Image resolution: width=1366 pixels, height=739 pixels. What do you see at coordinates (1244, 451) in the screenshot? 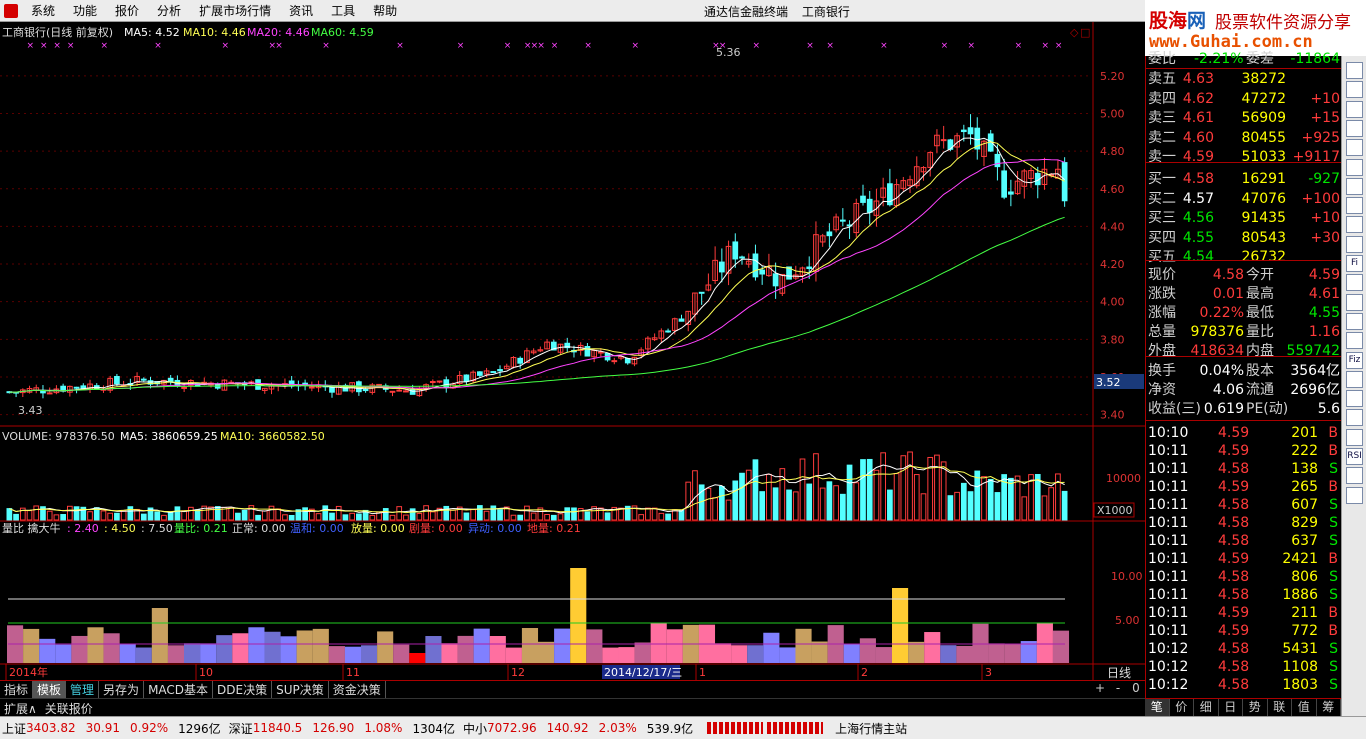
I see `tick-row: 10:11 4.59 222 B` at bounding box center [1244, 451].